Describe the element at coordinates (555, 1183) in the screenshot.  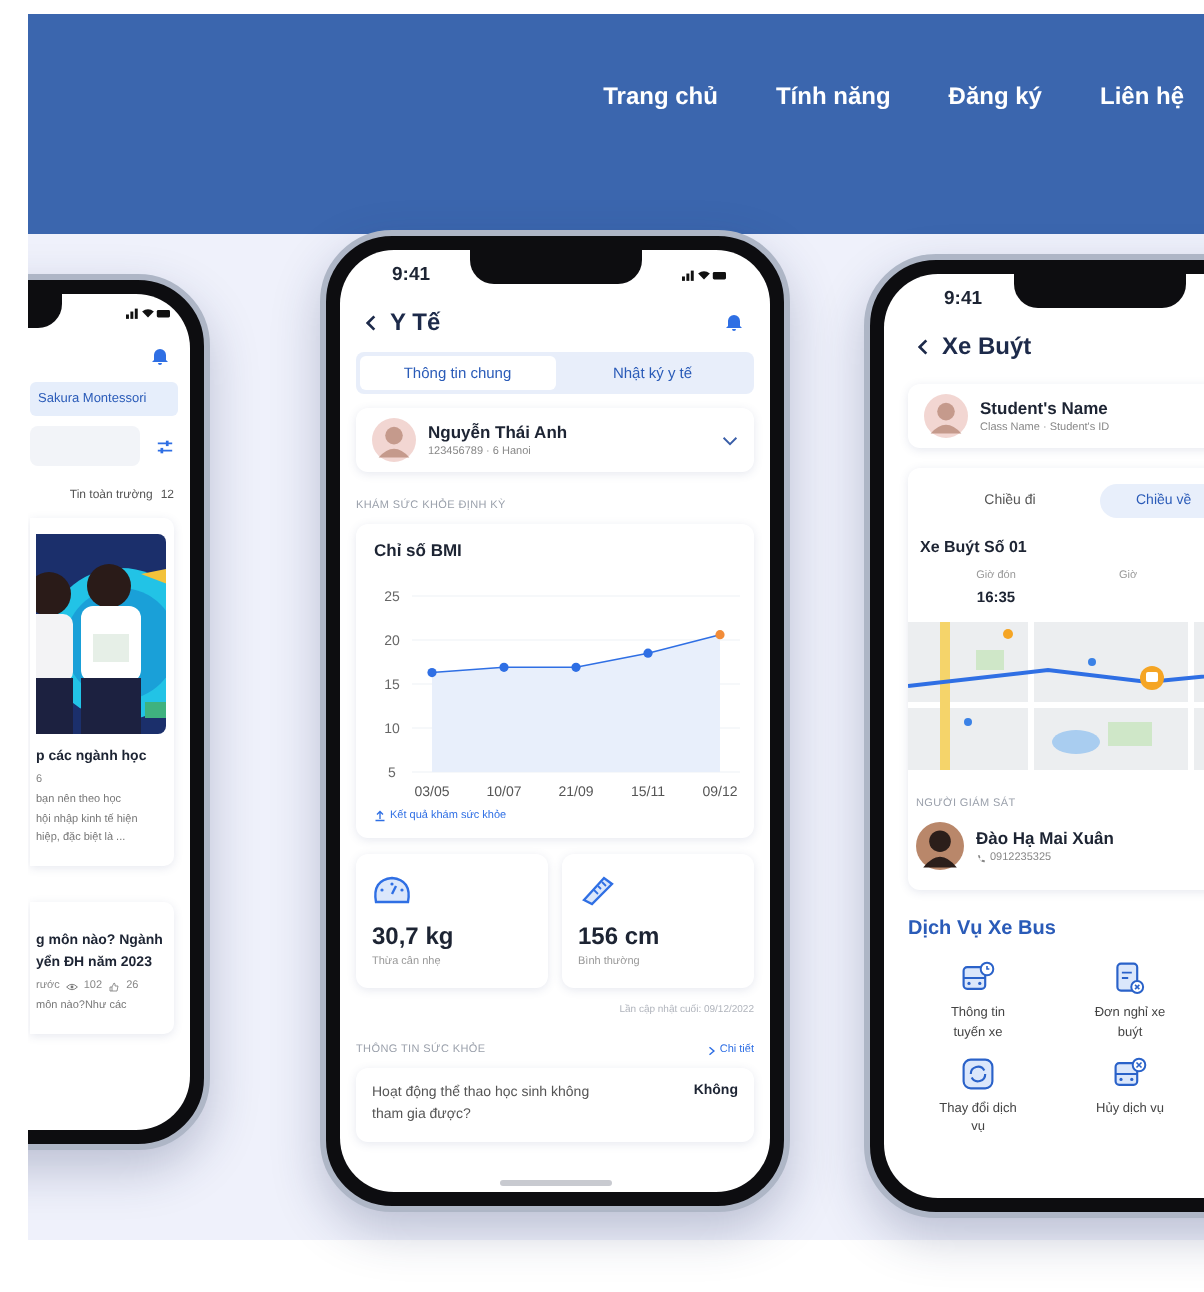
I see `home-indicator` at that location.